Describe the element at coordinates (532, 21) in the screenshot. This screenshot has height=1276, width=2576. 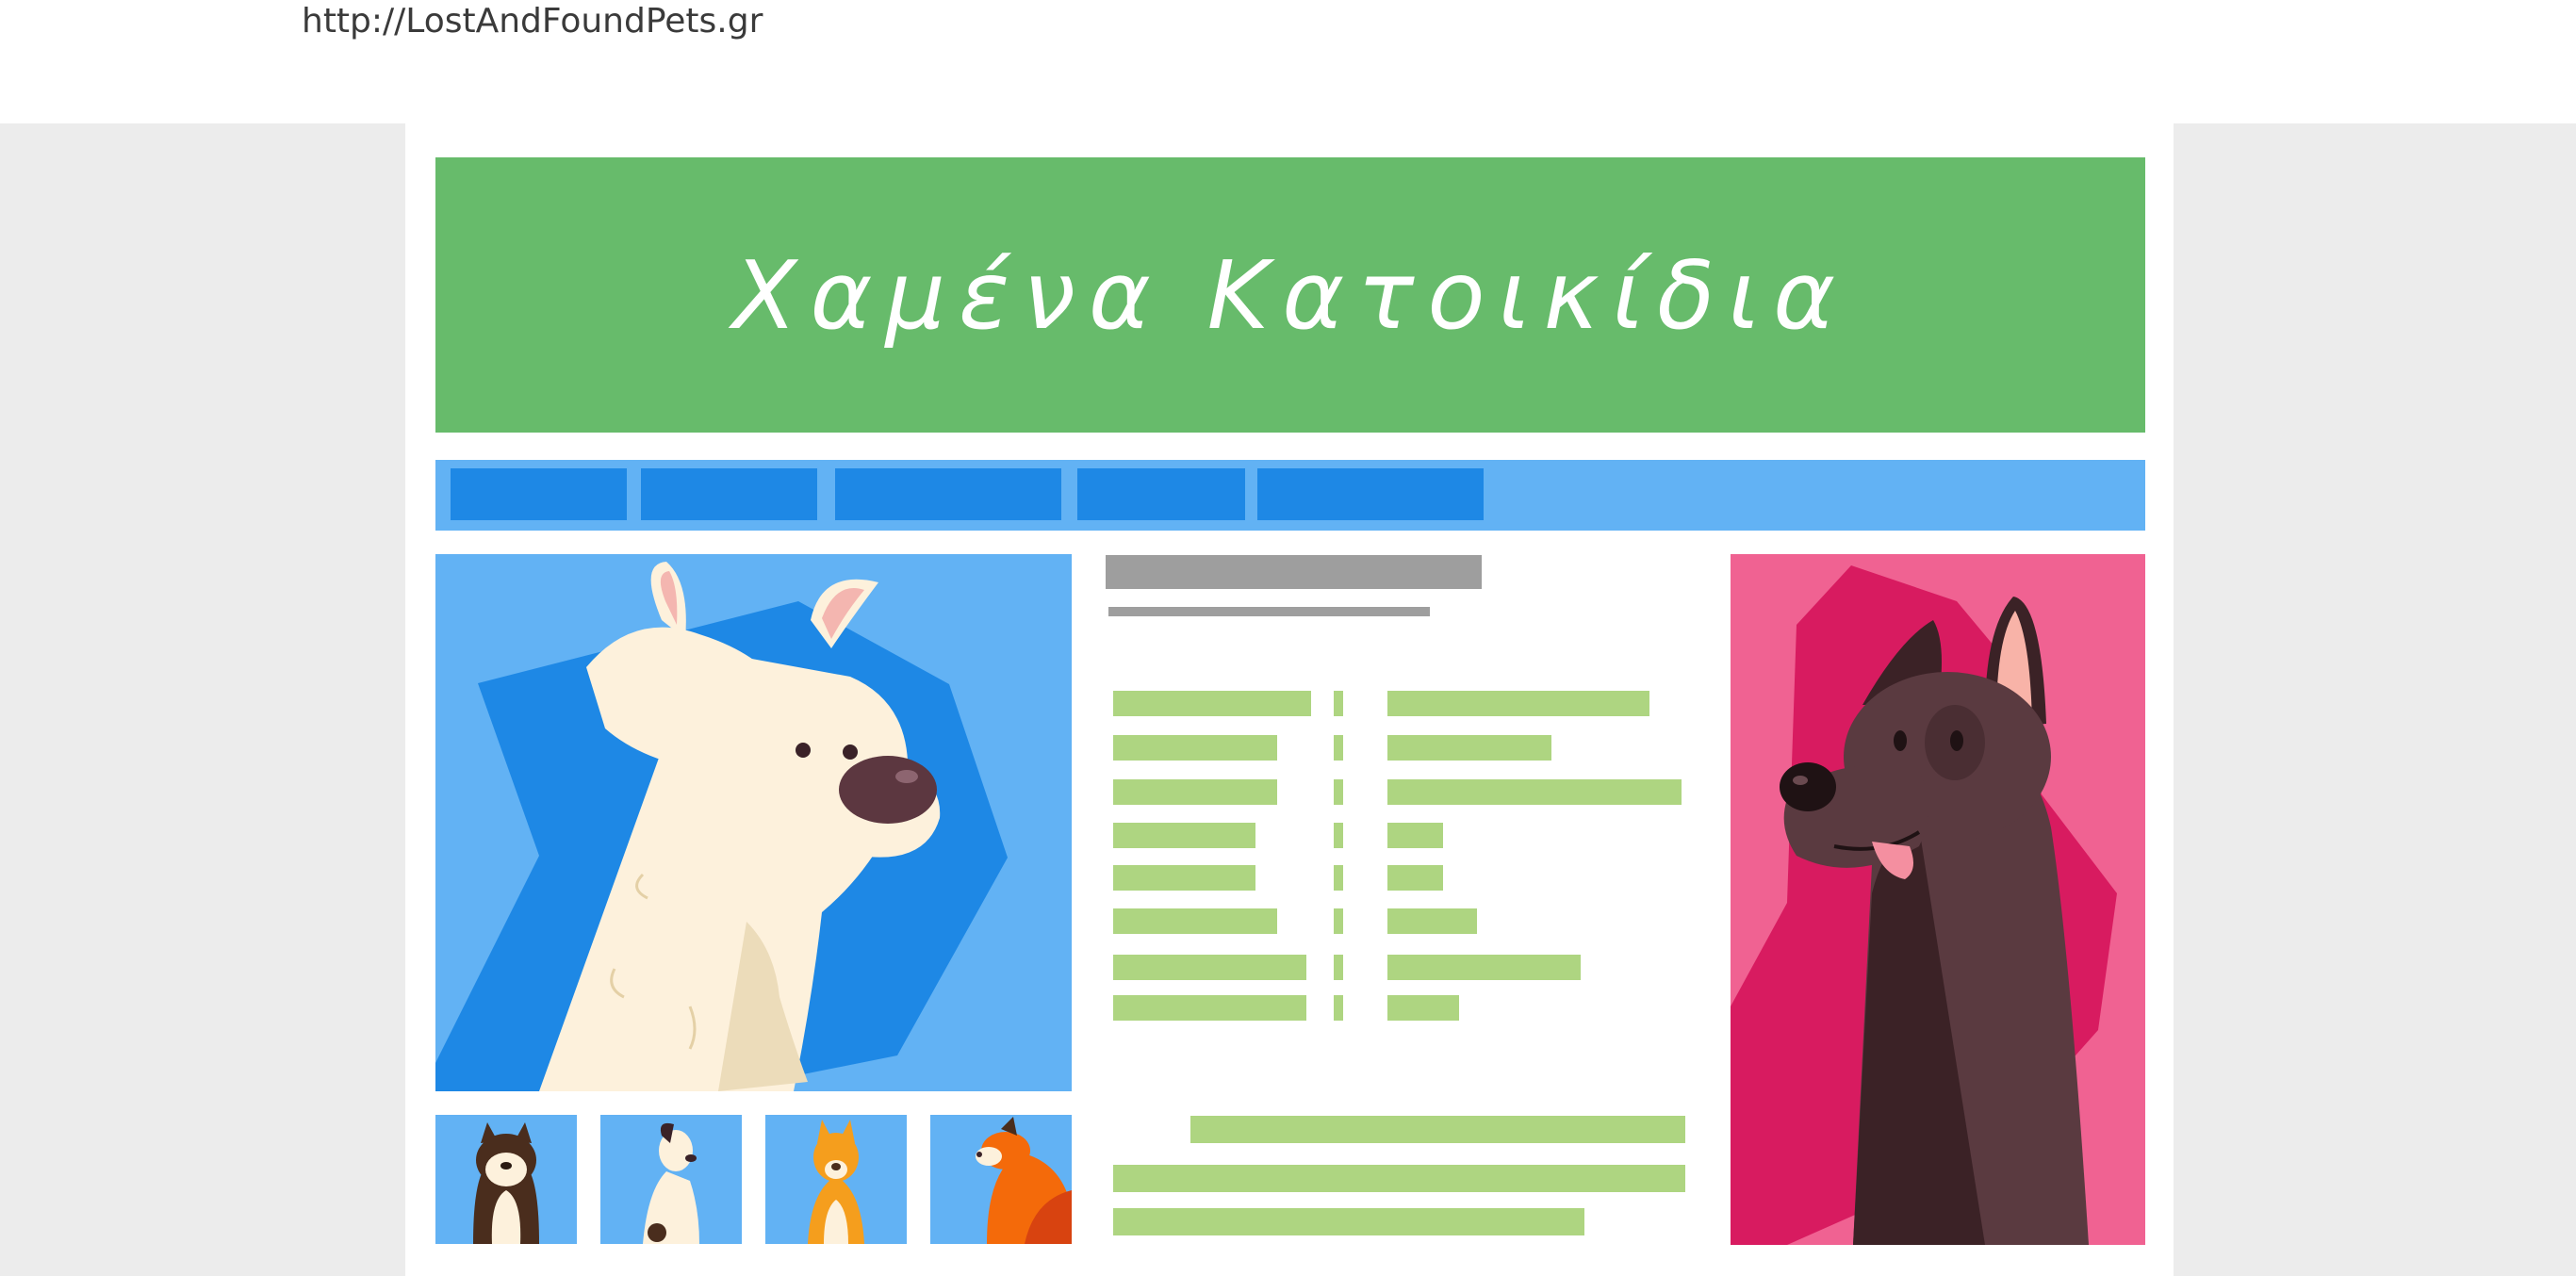
I see `browser-url: http://LostAndFoundPets.gr` at that location.